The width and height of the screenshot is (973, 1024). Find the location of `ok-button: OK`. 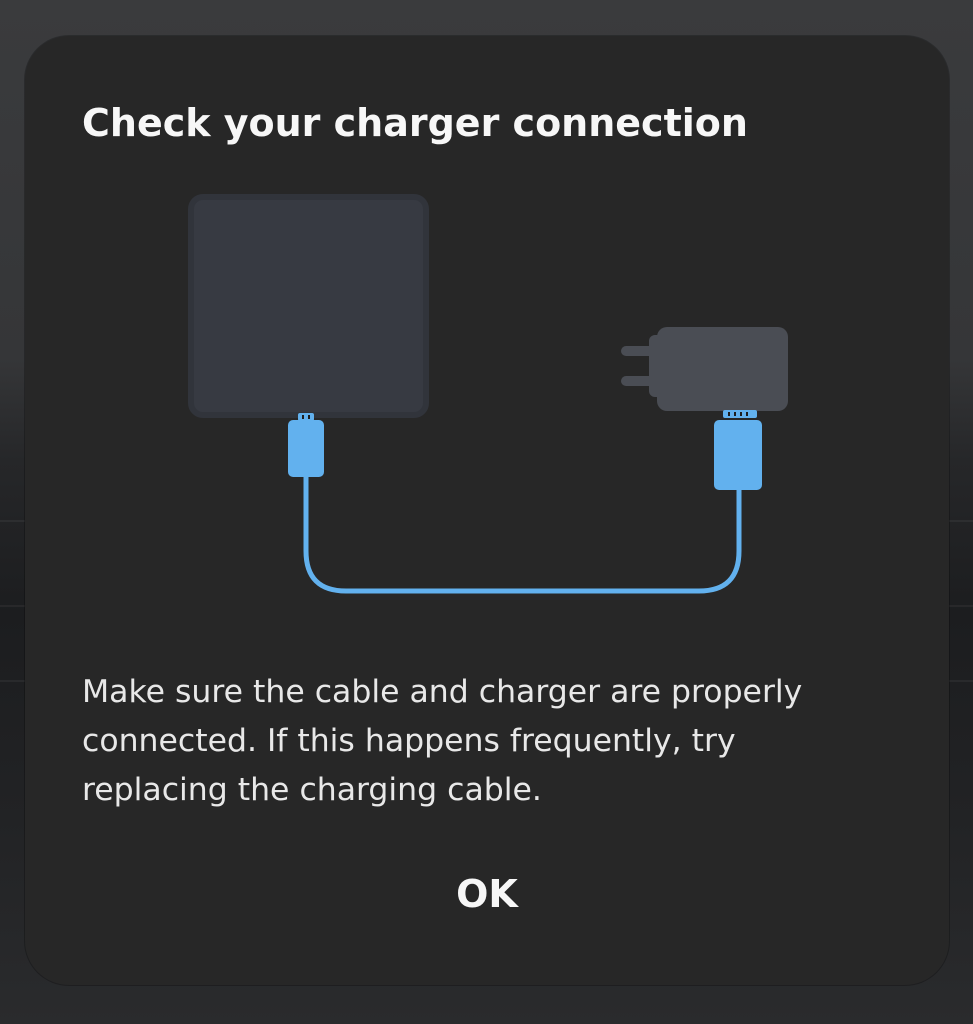

ok-button: OK is located at coordinates (487, 894).